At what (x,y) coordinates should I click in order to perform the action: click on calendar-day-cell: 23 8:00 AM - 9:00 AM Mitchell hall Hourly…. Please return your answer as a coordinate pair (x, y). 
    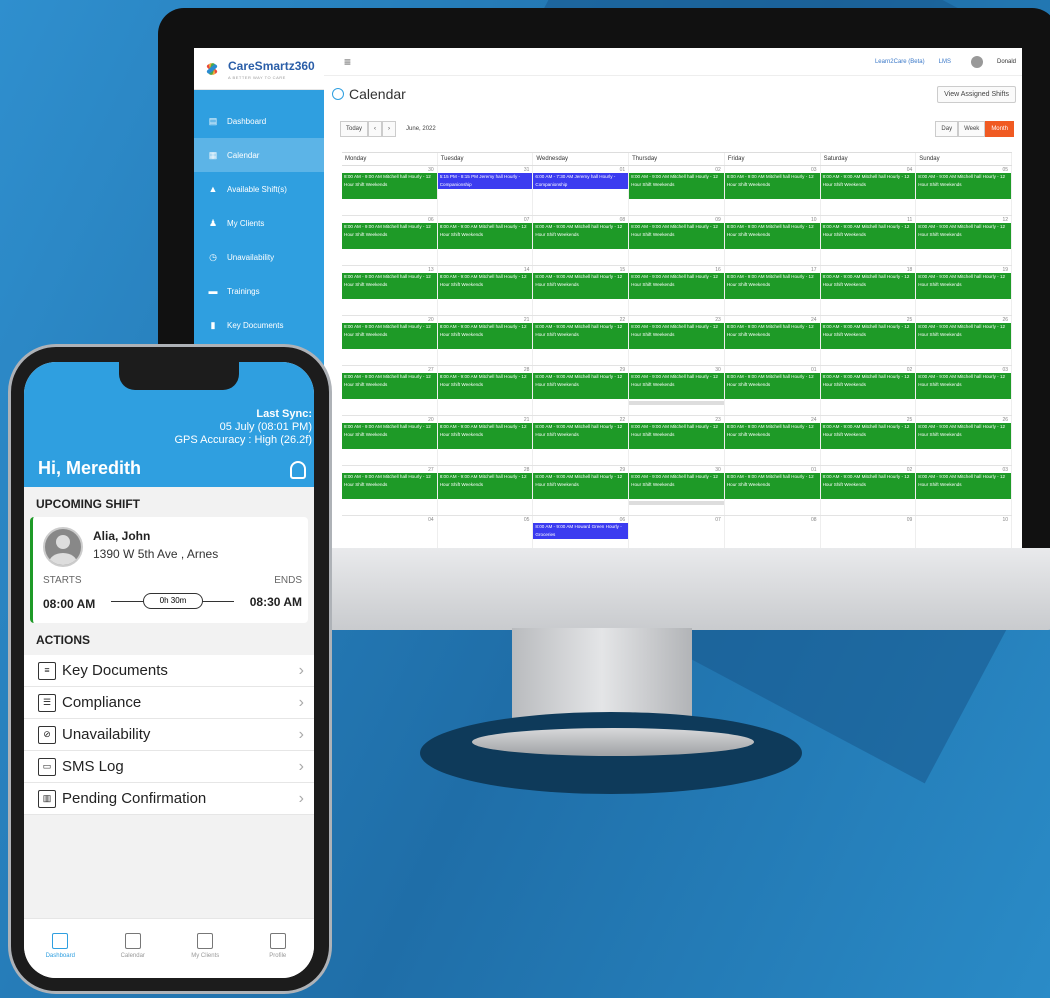
    Looking at the image, I should click on (677, 340).